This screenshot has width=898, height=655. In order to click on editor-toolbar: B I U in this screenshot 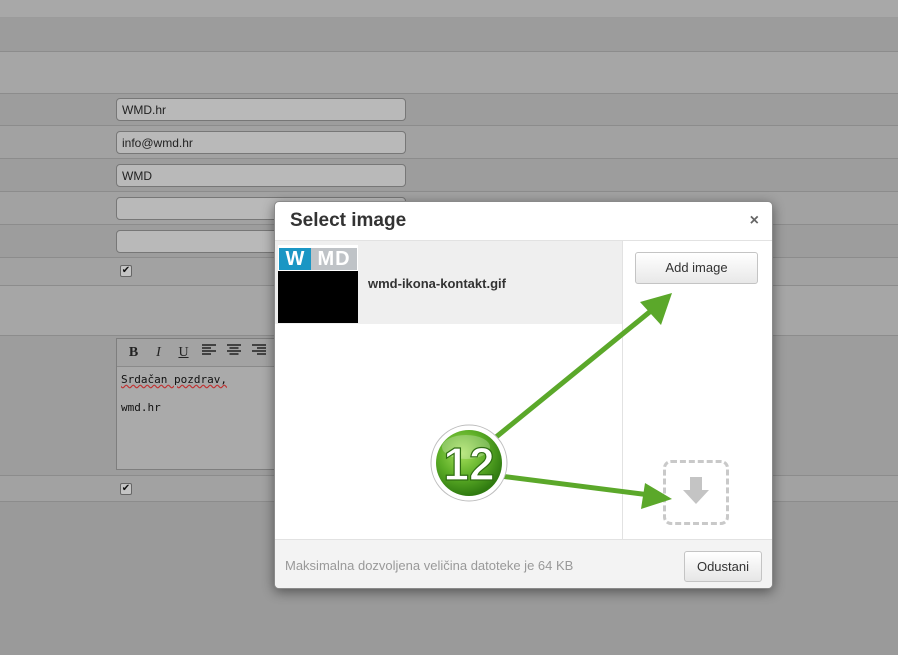, I will do `click(201, 353)`.